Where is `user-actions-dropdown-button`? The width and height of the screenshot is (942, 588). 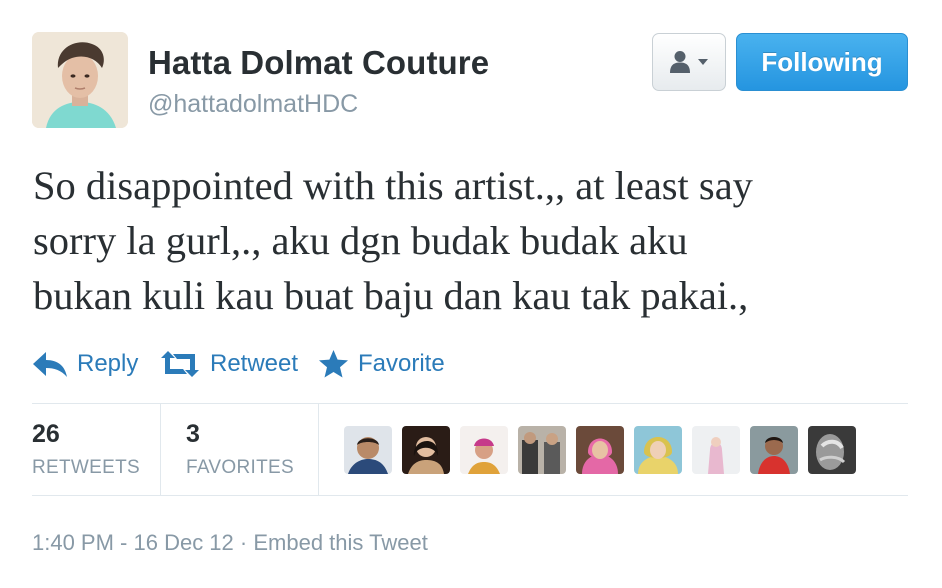 user-actions-dropdown-button is located at coordinates (689, 62).